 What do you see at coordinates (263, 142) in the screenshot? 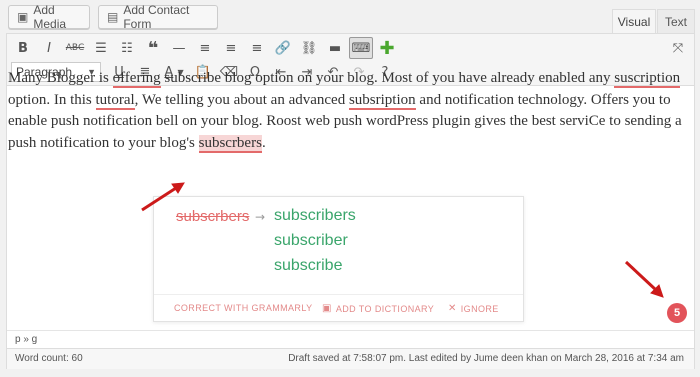
I see `content-text: .` at bounding box center [263, 142].